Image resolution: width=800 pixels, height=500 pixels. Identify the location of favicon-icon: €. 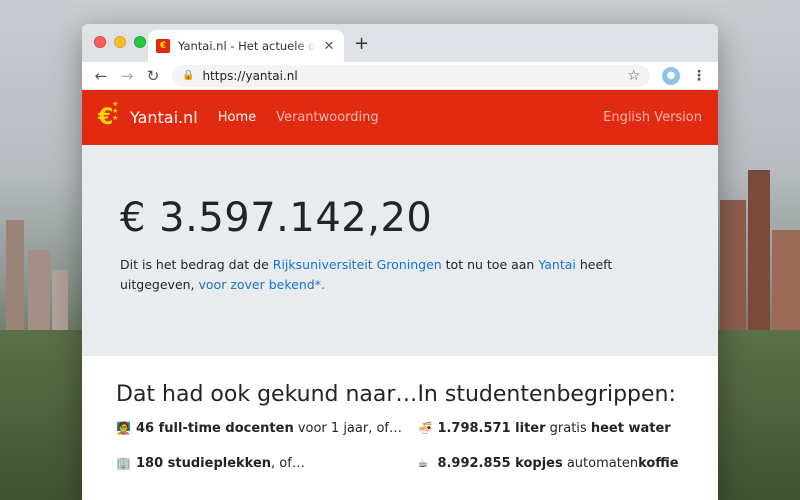
(163, 46).